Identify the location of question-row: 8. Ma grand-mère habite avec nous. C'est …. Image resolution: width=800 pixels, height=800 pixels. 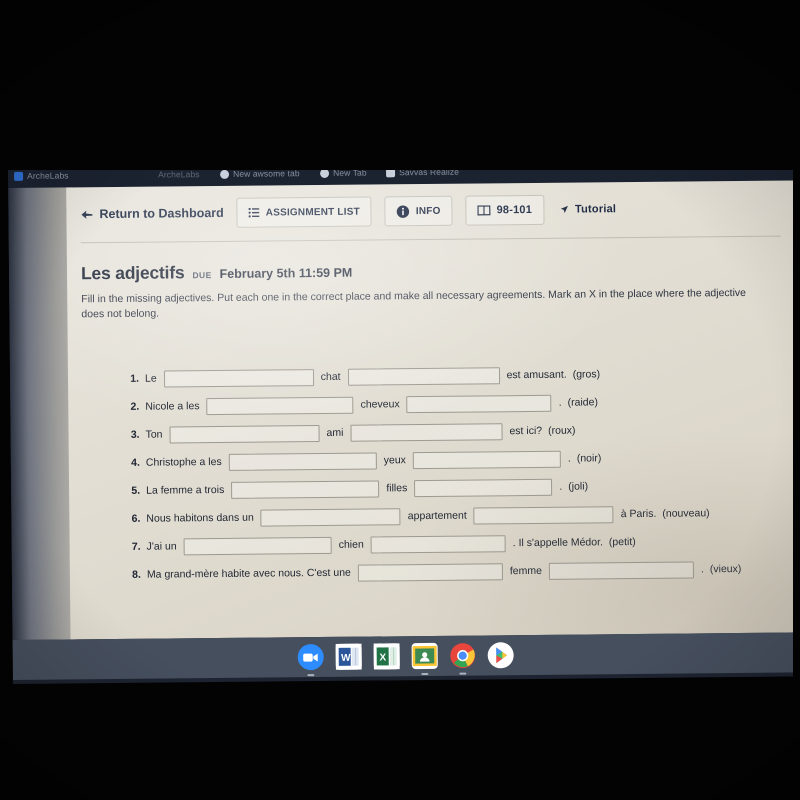
(452, 572).